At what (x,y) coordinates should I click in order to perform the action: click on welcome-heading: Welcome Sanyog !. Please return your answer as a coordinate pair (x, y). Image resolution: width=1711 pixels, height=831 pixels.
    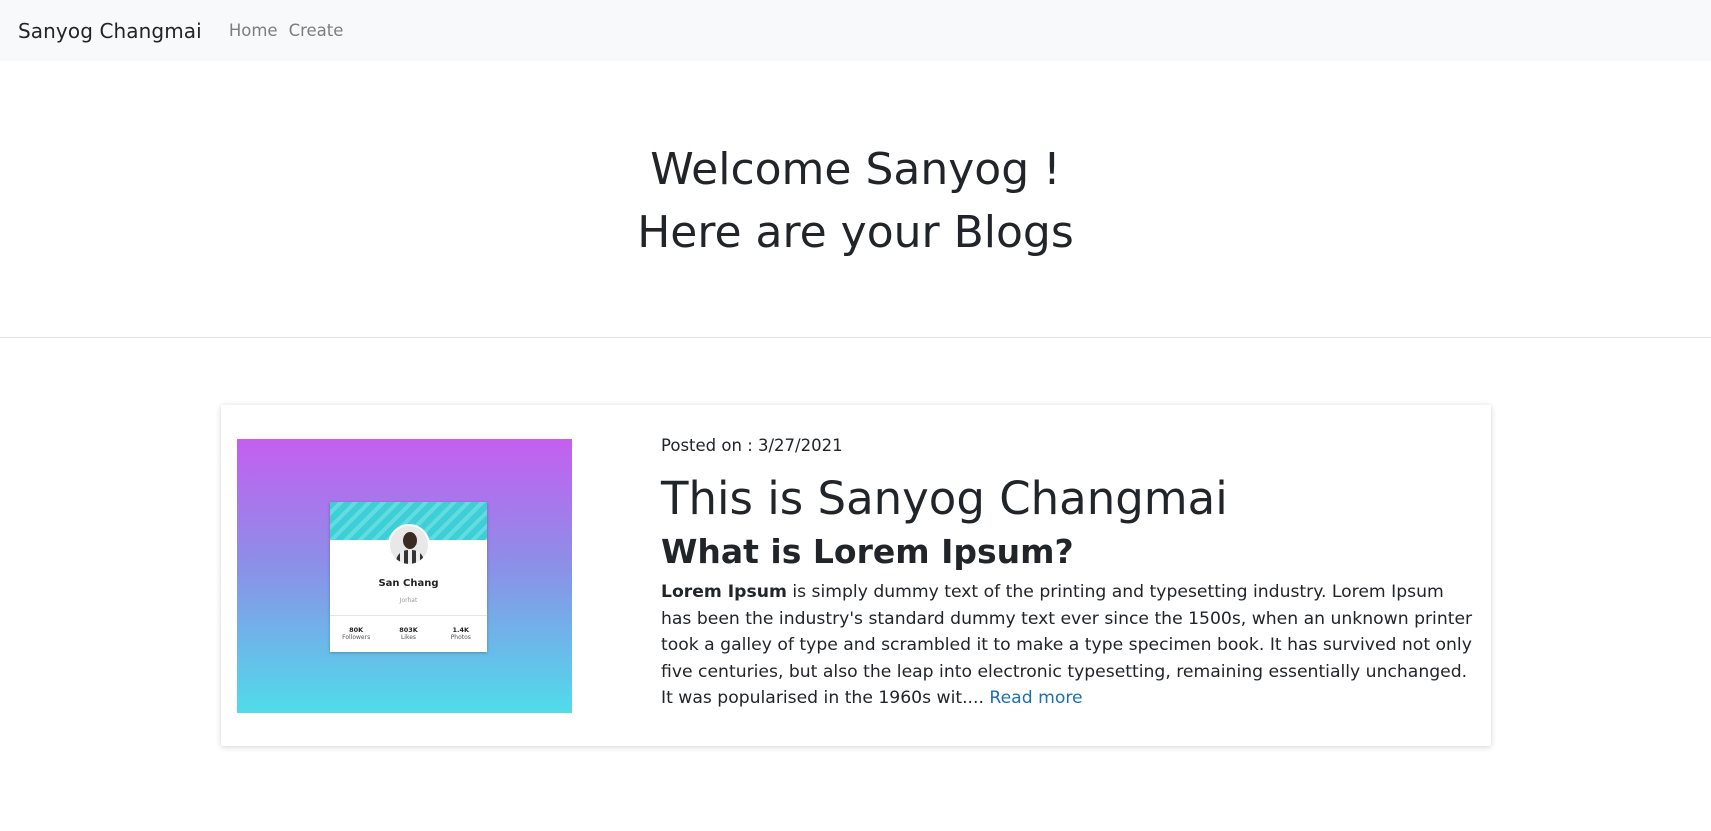
    Looking at the image, I should click on (855, 169).